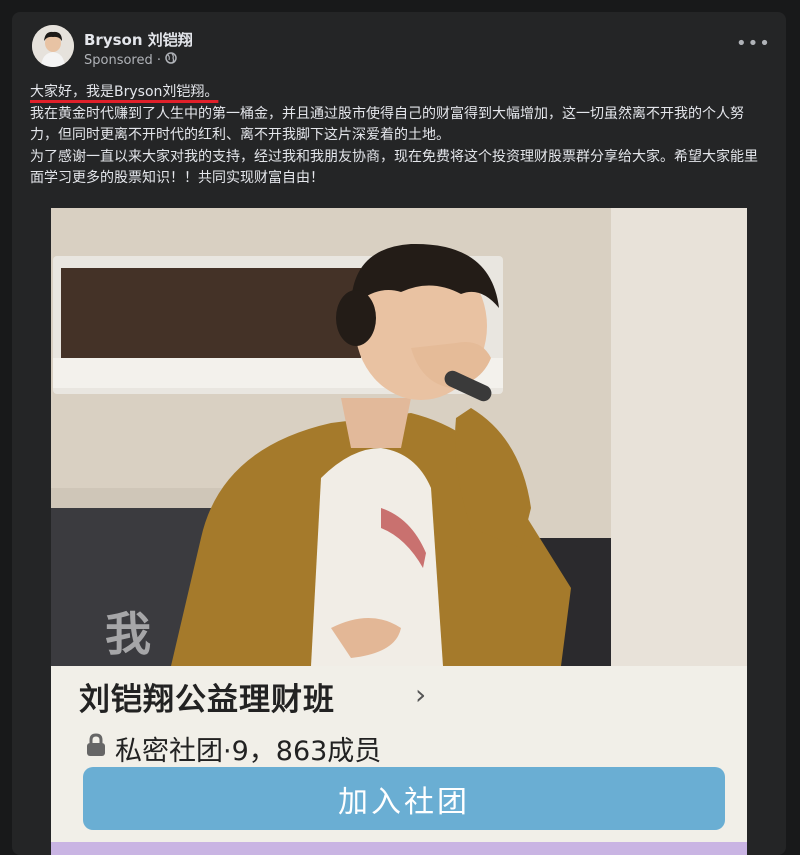 Image resolution: width=800 pixels, height=855 pixels. I want to click on avatar, so click(53, 46).